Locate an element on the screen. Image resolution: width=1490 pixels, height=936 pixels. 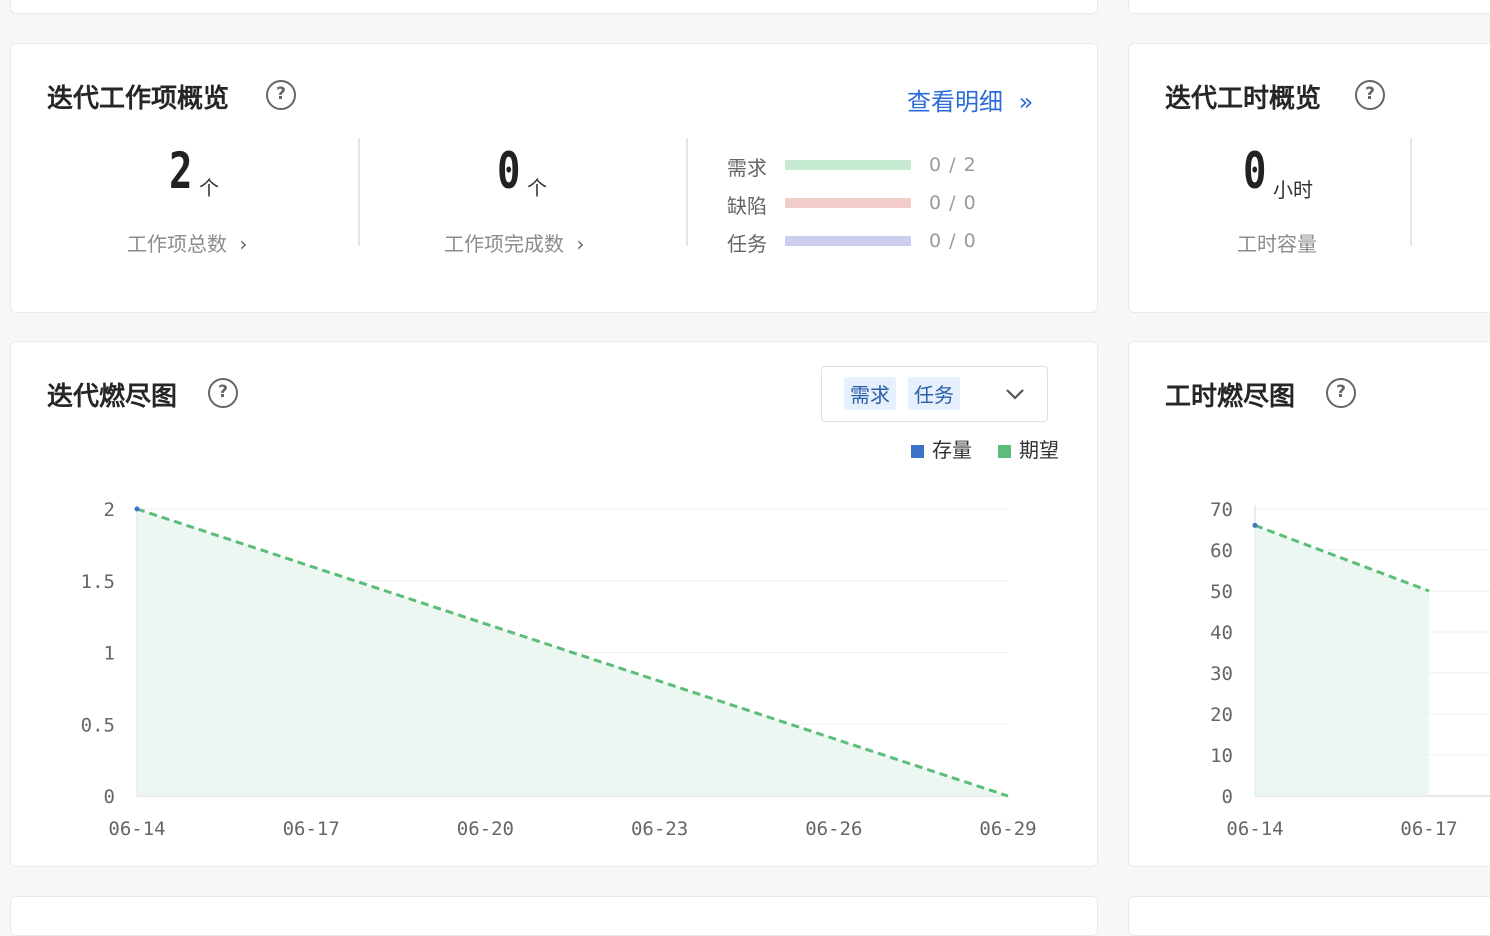
bar-bug is located at coordinates (848, 203).